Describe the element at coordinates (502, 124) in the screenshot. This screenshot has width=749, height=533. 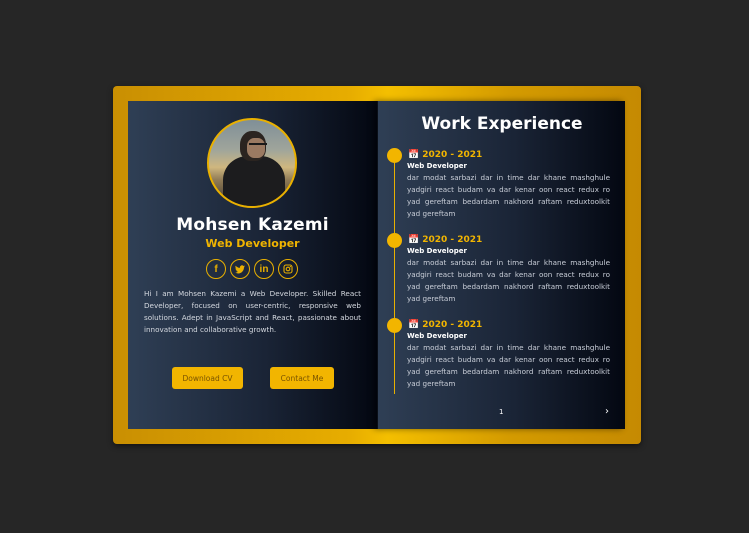
I see `experience-title: Work Experience` at that location.